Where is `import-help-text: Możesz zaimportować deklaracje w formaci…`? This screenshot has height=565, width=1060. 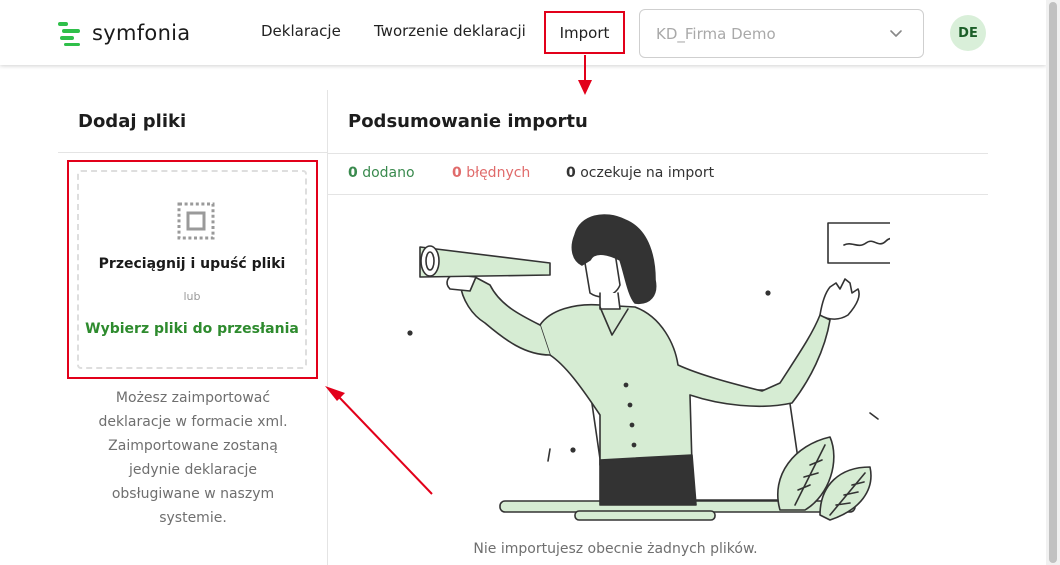 import-help-text: Możesz zaimportować deklaracje w formaci… is located at coordinates (193, 458).